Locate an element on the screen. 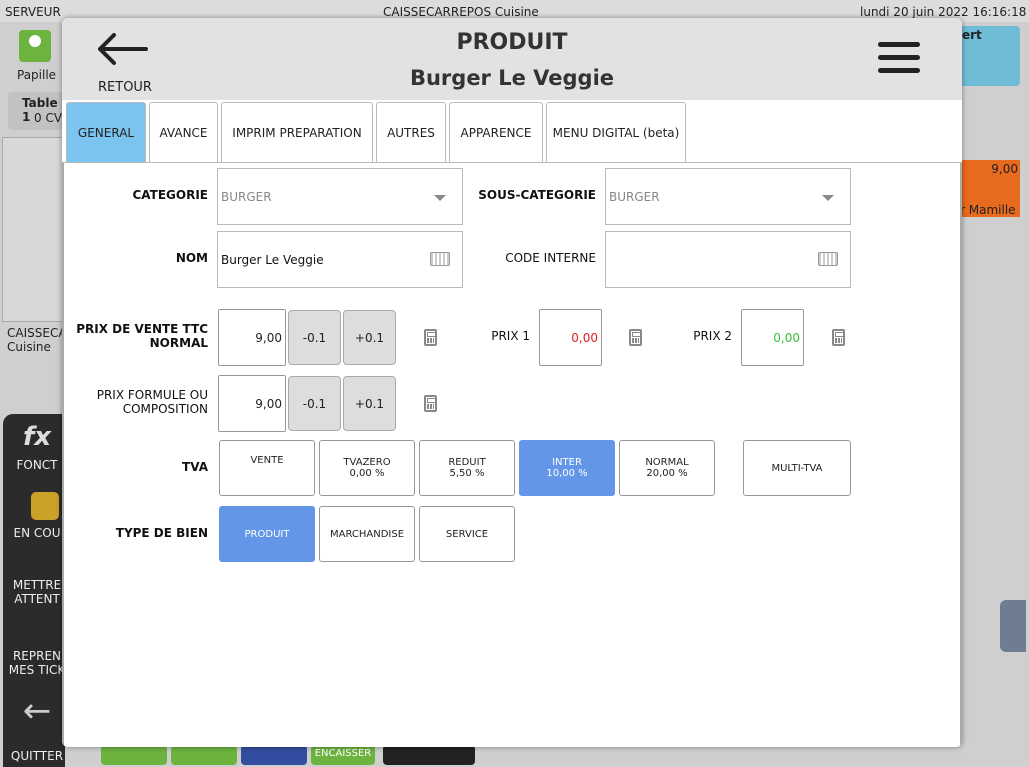 The height and width of the screenshot is (767, 1029). tva-option-normal: NORMAL 20,00 % is located at coordinates (667, 468).